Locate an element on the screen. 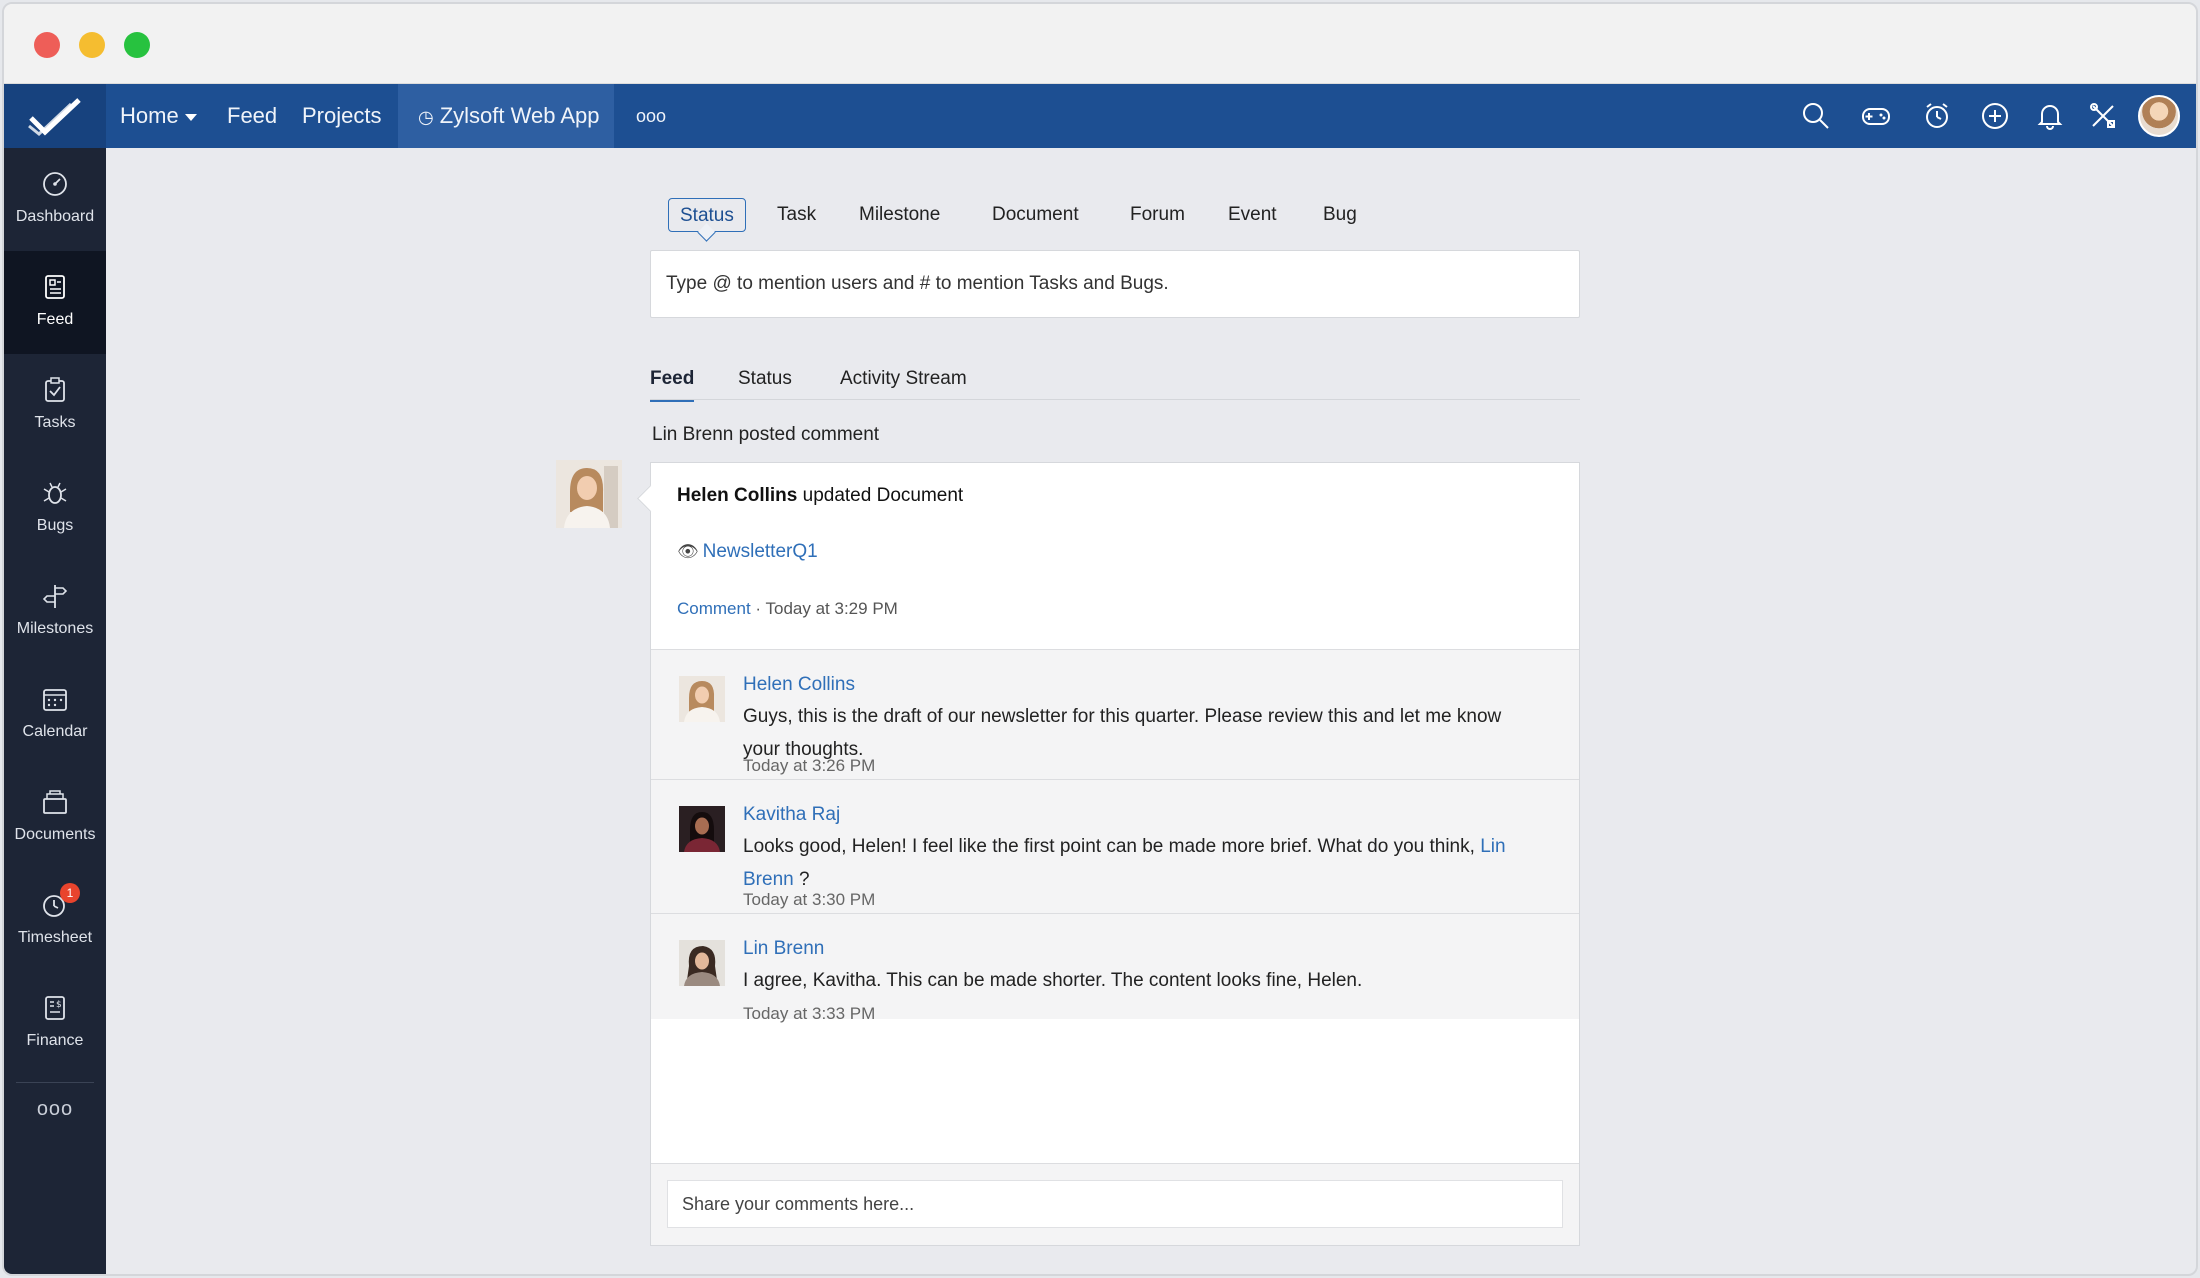 This screenshot has height=1278, width=2200. post-timestamp: Today at 3:29 PM is located at coordinates (831, 608).